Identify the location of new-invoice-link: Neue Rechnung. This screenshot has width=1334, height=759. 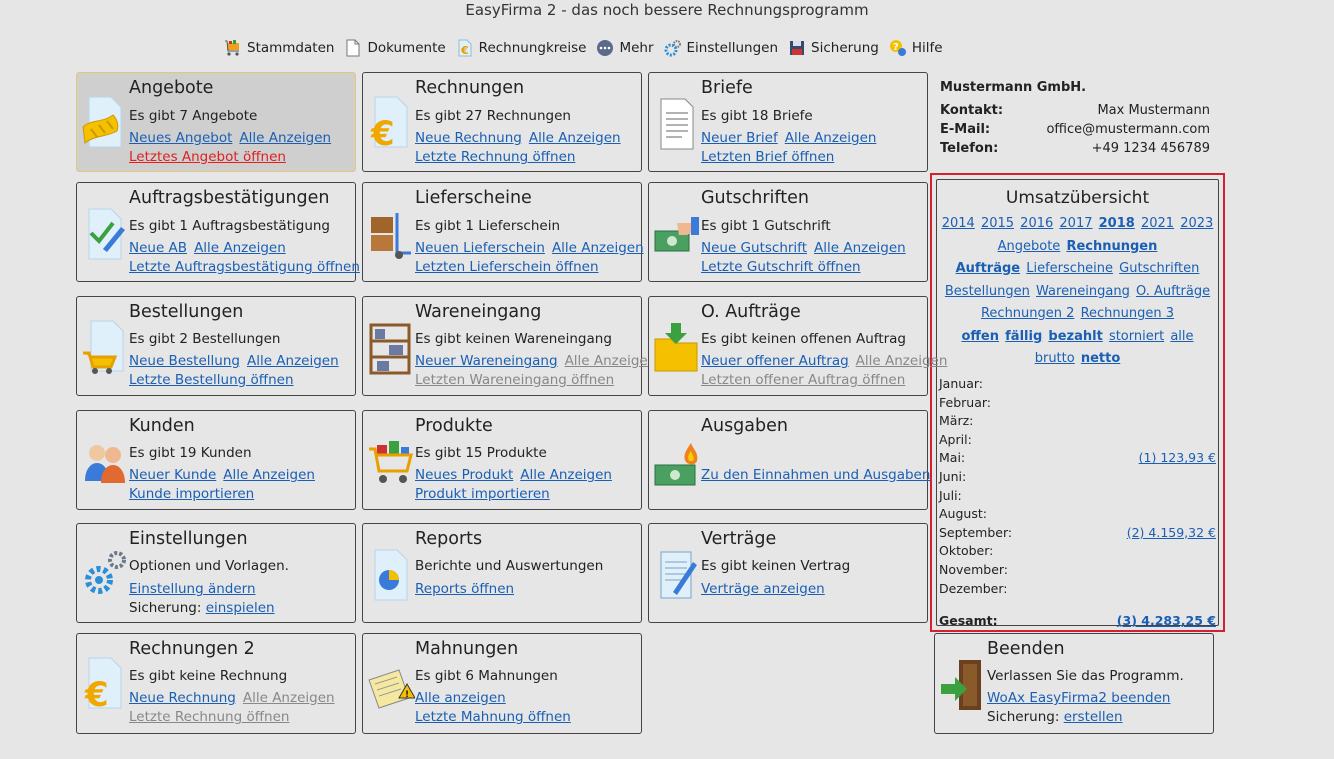
(468, 138).